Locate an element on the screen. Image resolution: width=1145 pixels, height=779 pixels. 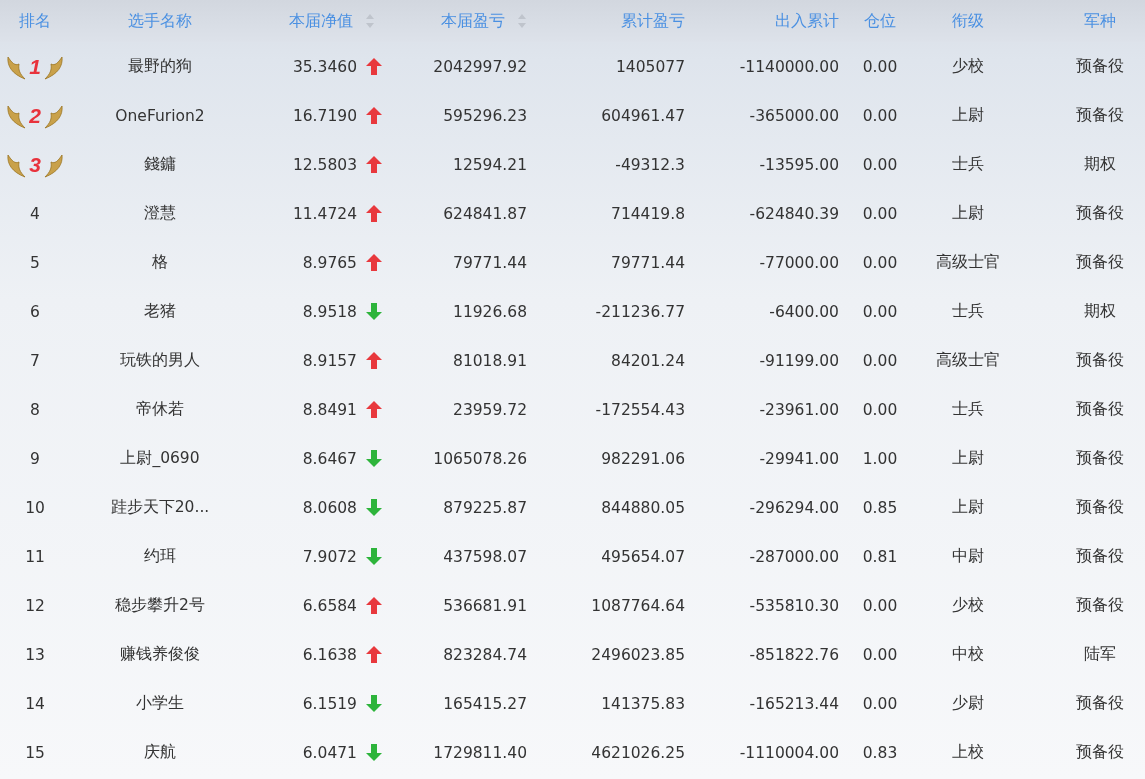
player-name: 玩铁的男人 is located at coordinates (160, 360).